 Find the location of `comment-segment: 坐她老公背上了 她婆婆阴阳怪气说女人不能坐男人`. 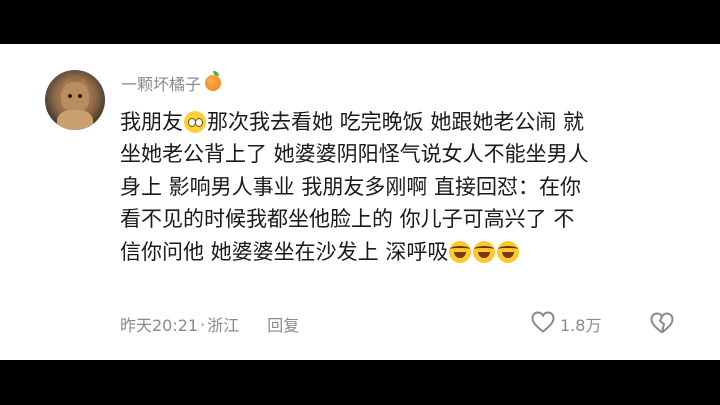

comment-segment: 坐她老公背上了 她婆婆阴阳怪气说女人不能坐男人 is located at coordinates (354, 154).